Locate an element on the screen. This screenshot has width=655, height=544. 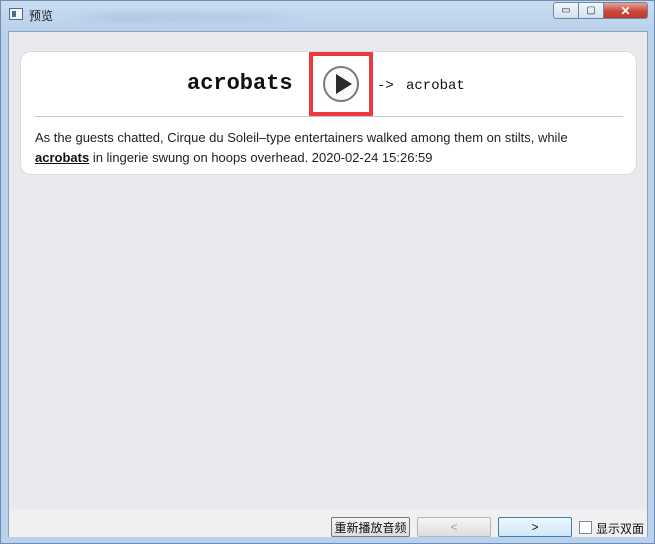
minimize-button: ▭ is located at coordinates (566, 10).